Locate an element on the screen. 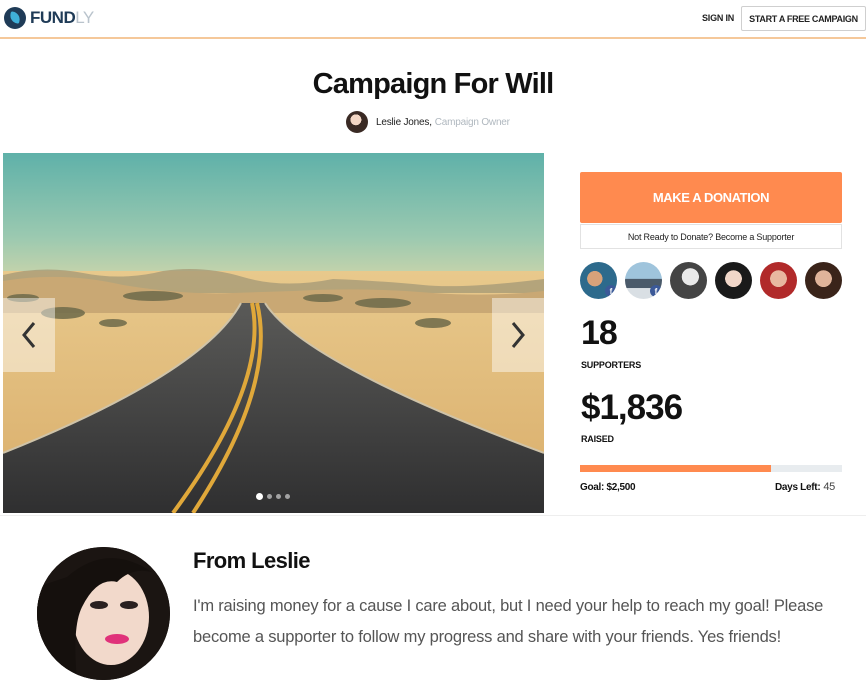 The height and width of the screenshot is (688, 866). owner-name: Leslie Jones, is located at coordinates (404, 122).